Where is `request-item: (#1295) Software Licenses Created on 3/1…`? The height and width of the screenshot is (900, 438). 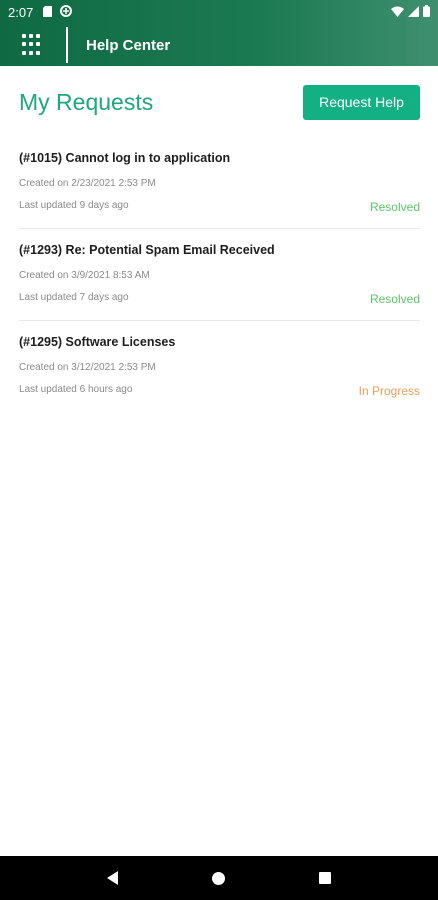 request-item: (#1295) Software Licenses Created on 3/1… is located at coordinates (219, 367).